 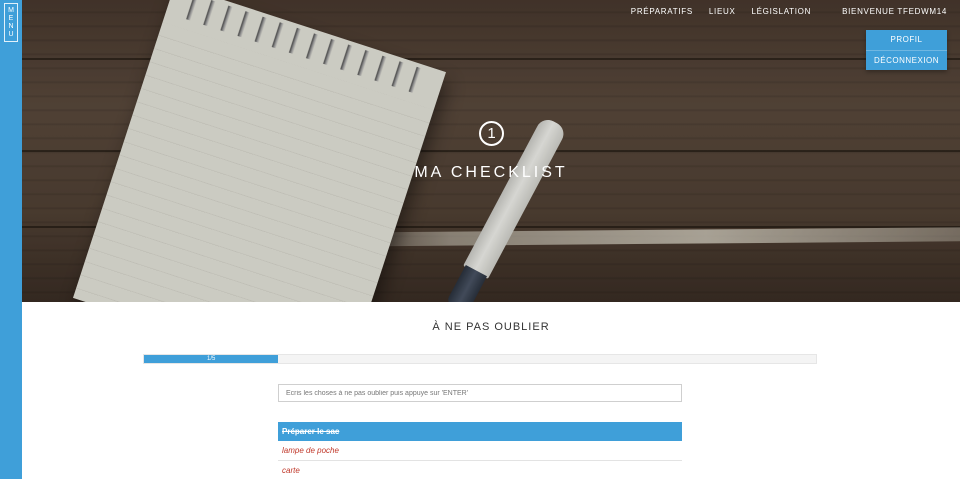 I want to click on step-number-badge: 1, so click(x=491, y=133).